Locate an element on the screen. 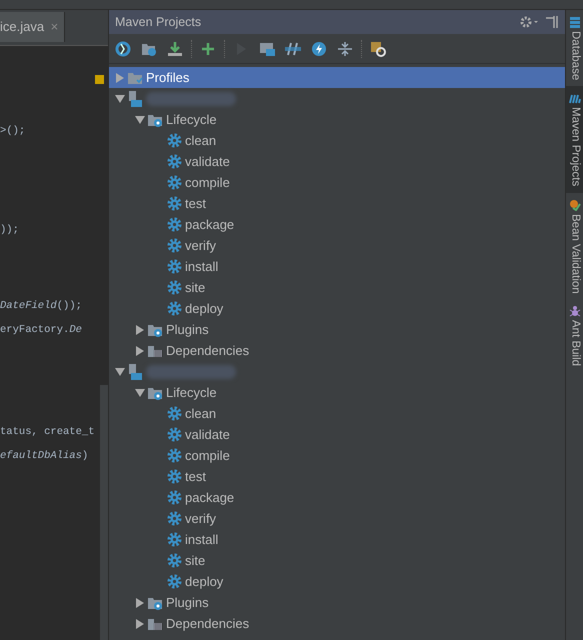  item-label: clean is located at coordinates (200, 141).